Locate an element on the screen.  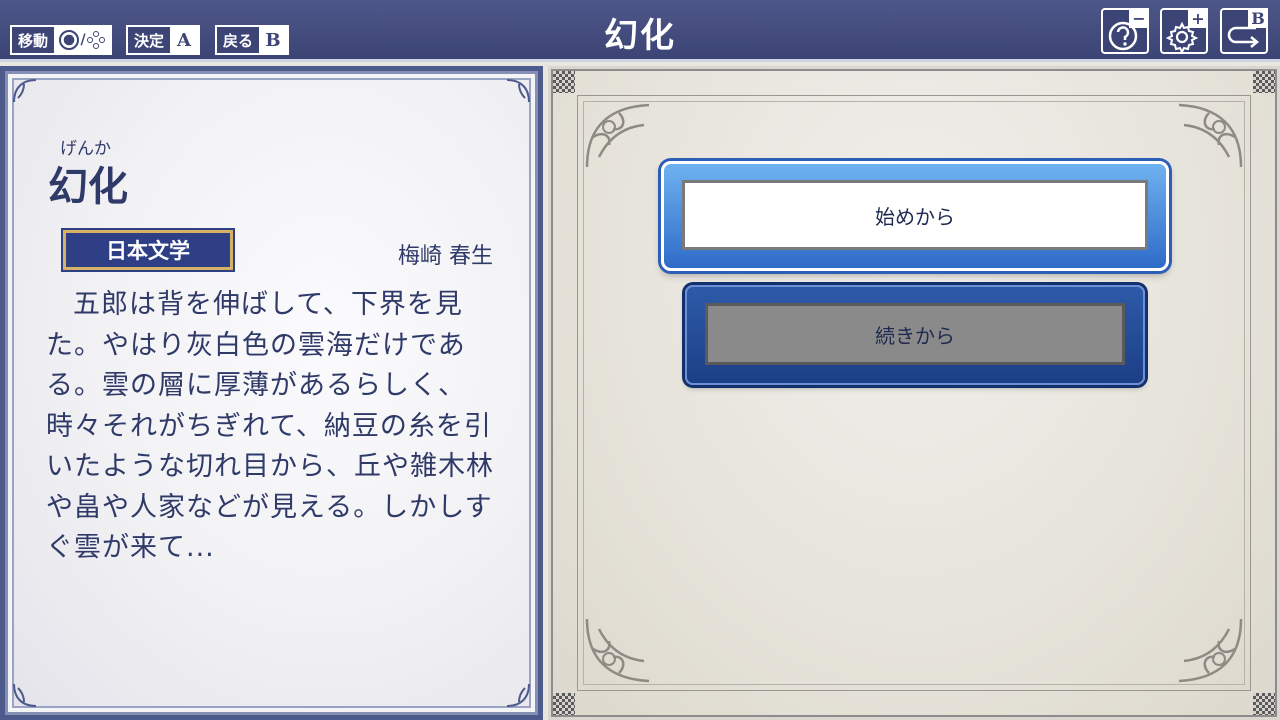
page-title: 幻化 is located at coordinates (640, 36).